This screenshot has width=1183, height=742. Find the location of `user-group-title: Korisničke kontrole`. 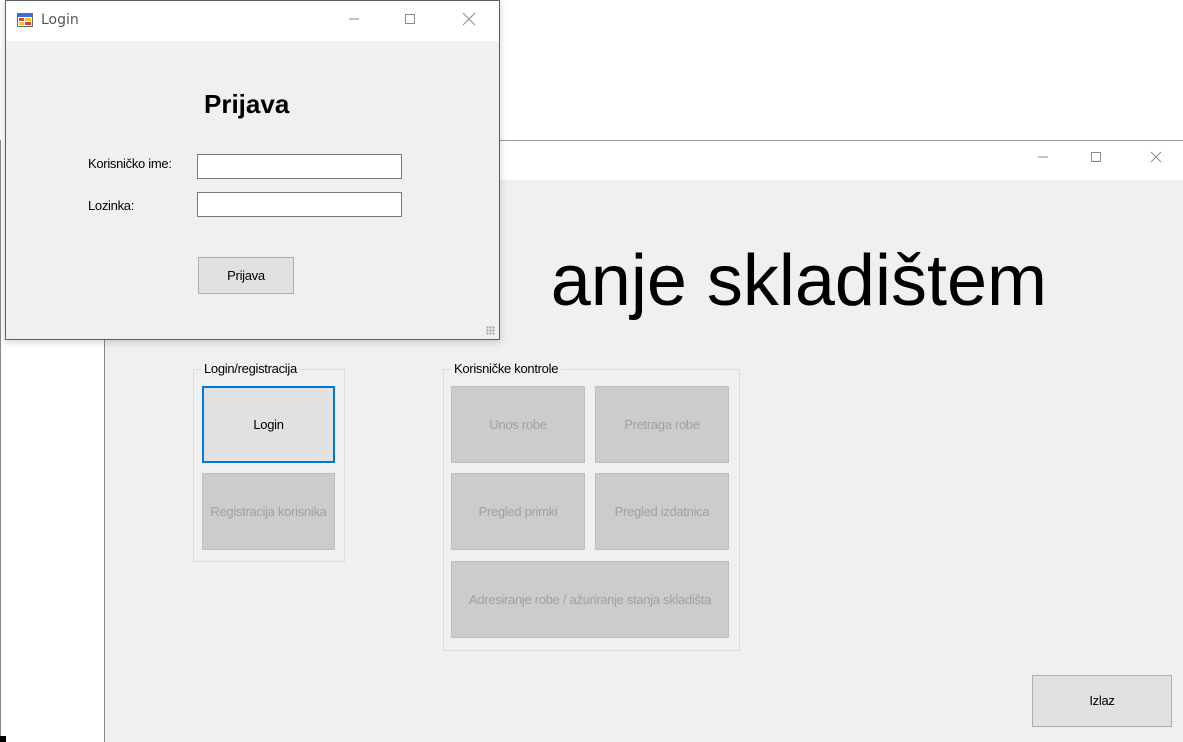

user-group-title: Korisničke kontrole is located at coordinates (506, 368).